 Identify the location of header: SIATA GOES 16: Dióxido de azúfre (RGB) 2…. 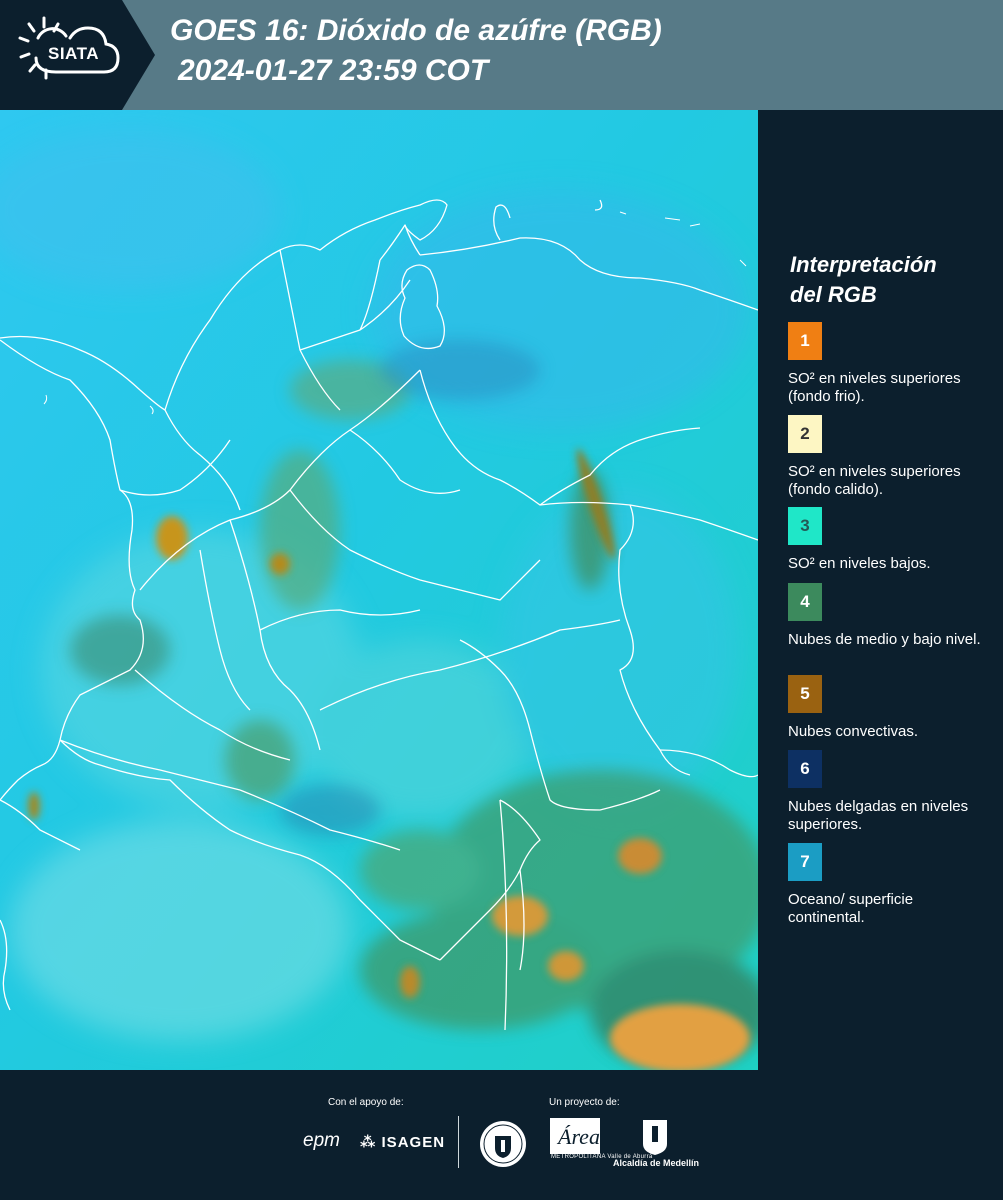
(501, 55).